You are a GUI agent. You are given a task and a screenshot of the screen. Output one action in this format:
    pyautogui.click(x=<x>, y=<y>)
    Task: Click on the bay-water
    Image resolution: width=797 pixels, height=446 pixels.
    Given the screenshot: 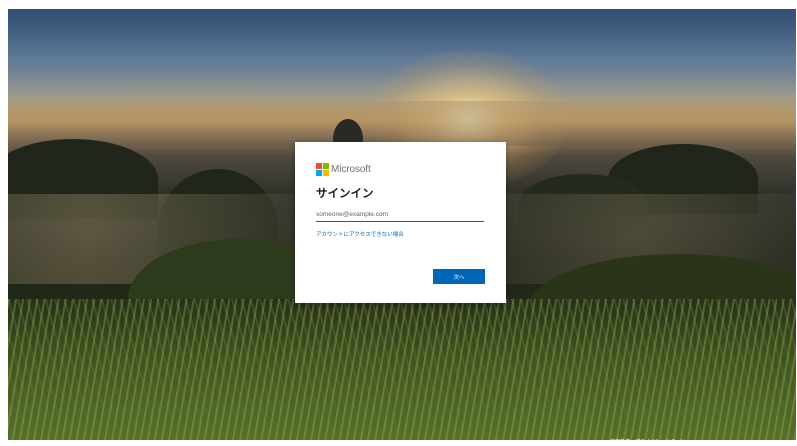 What is the action you would take?
    pyautogui.click(x=402, y=123)
    